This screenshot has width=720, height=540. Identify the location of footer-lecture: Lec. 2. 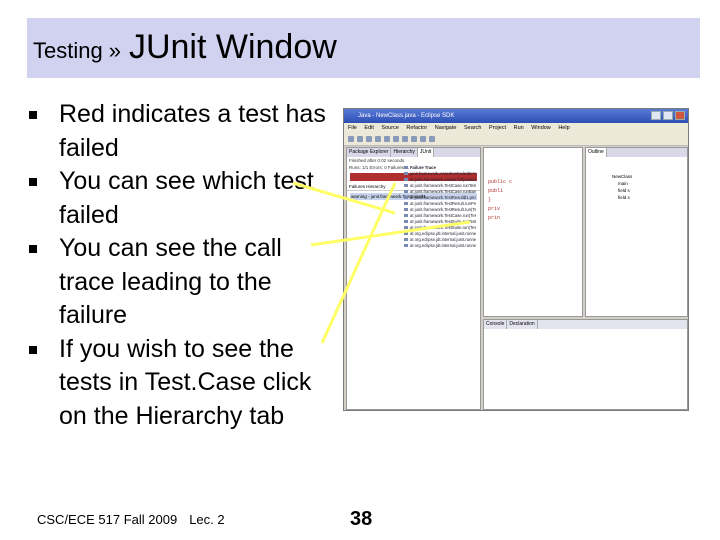
(207, 519).